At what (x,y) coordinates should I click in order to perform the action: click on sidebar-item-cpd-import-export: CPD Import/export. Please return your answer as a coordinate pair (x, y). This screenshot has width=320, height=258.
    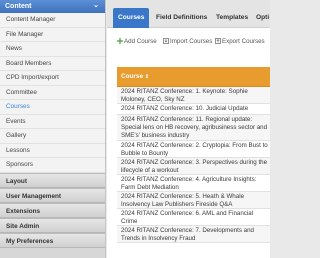
    Looking at the image, I should click on (52, 78).